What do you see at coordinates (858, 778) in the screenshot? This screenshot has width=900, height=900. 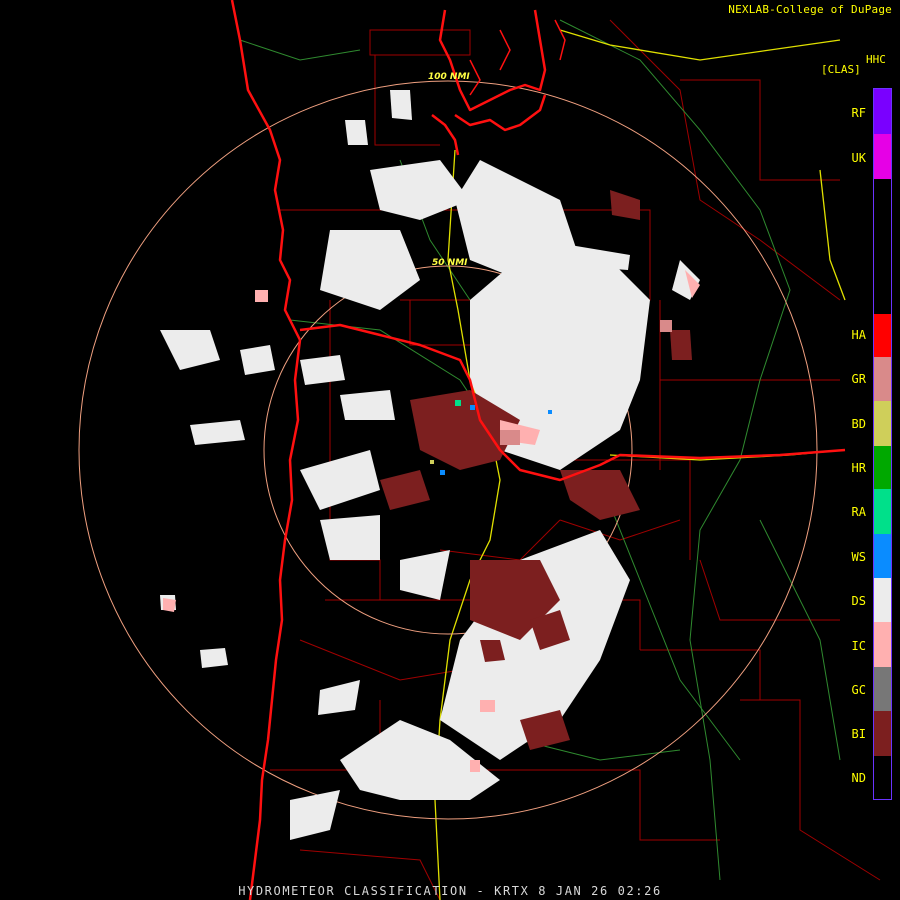 I see `legend-label-nd: ND` at bounding box center [858, 778].